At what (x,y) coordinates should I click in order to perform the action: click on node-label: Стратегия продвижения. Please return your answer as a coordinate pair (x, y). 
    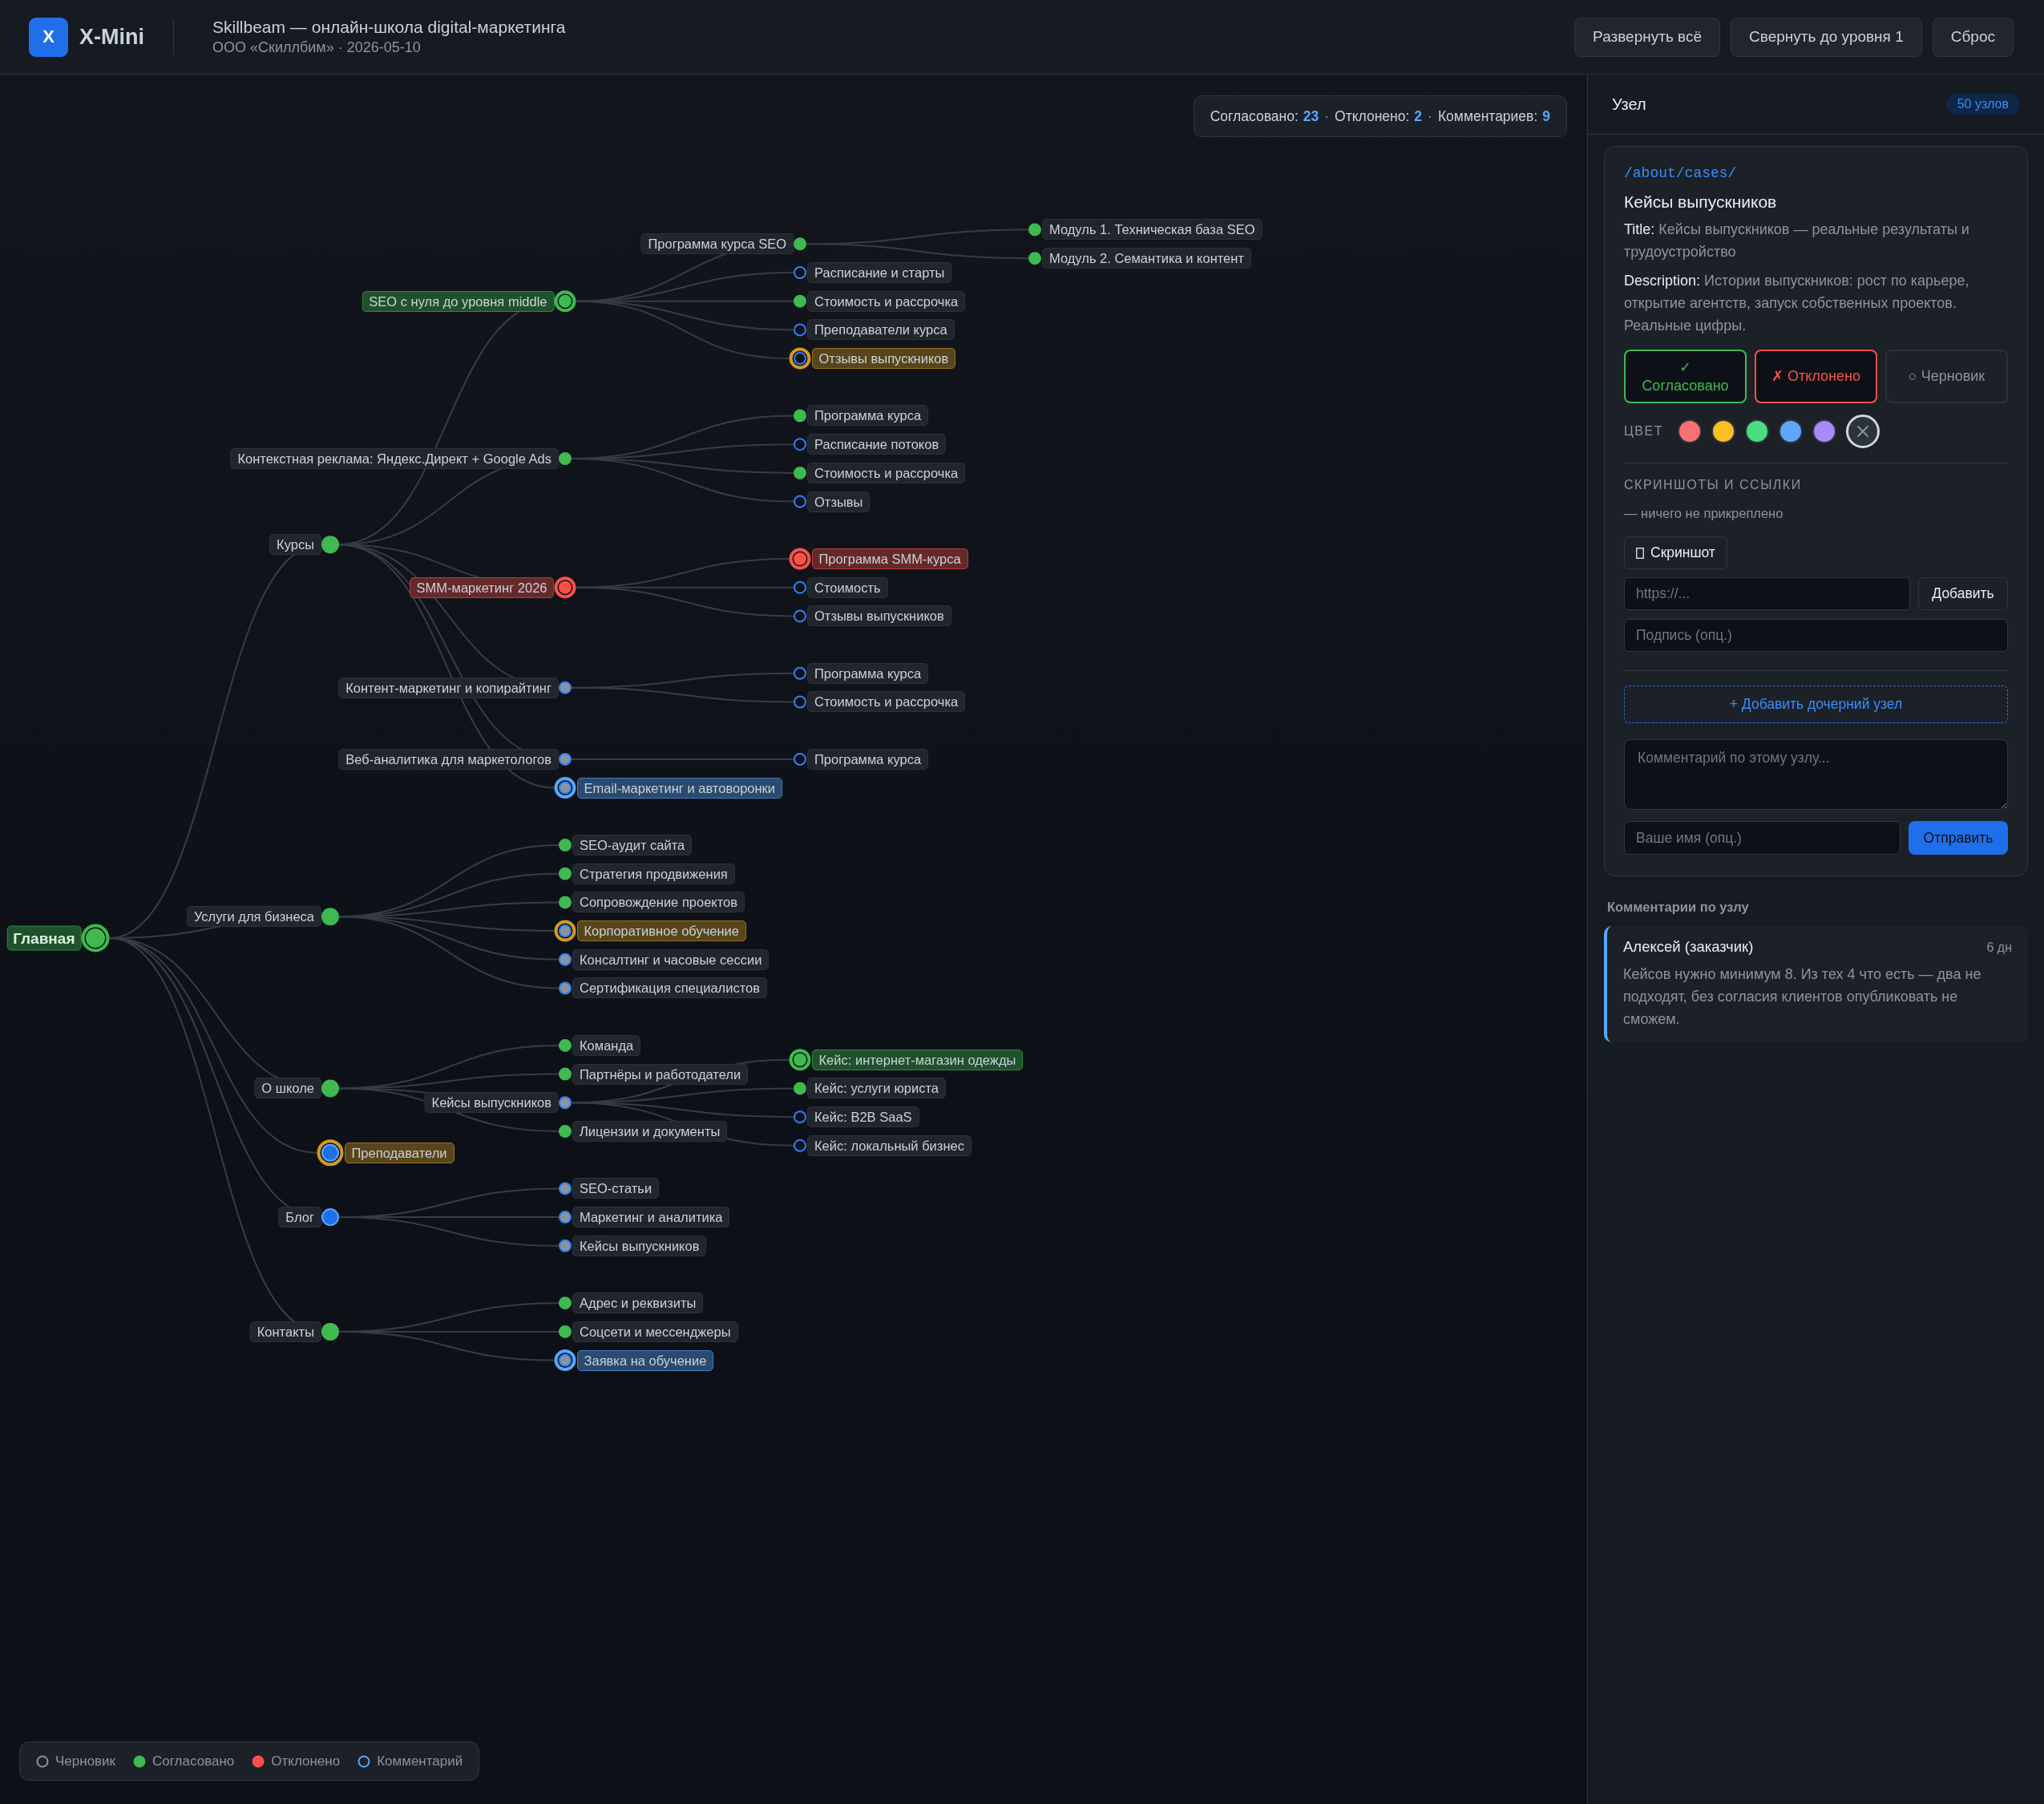
    Looking at the image, I should click on (653, 874).